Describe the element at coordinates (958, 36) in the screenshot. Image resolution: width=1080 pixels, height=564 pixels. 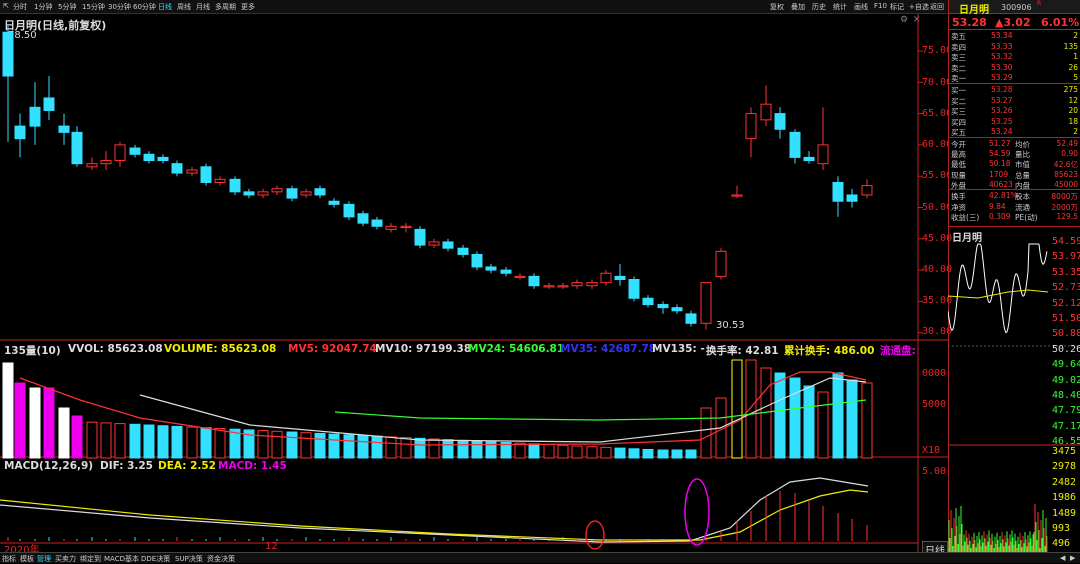
I see `ask-row-label: 卖五` at that location.